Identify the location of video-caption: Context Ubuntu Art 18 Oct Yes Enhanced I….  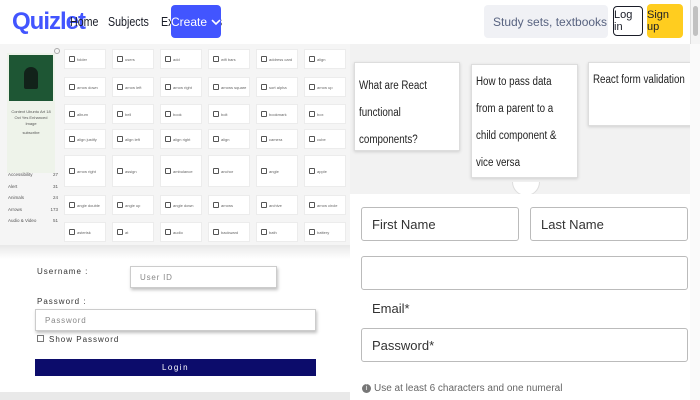
(31, 122).